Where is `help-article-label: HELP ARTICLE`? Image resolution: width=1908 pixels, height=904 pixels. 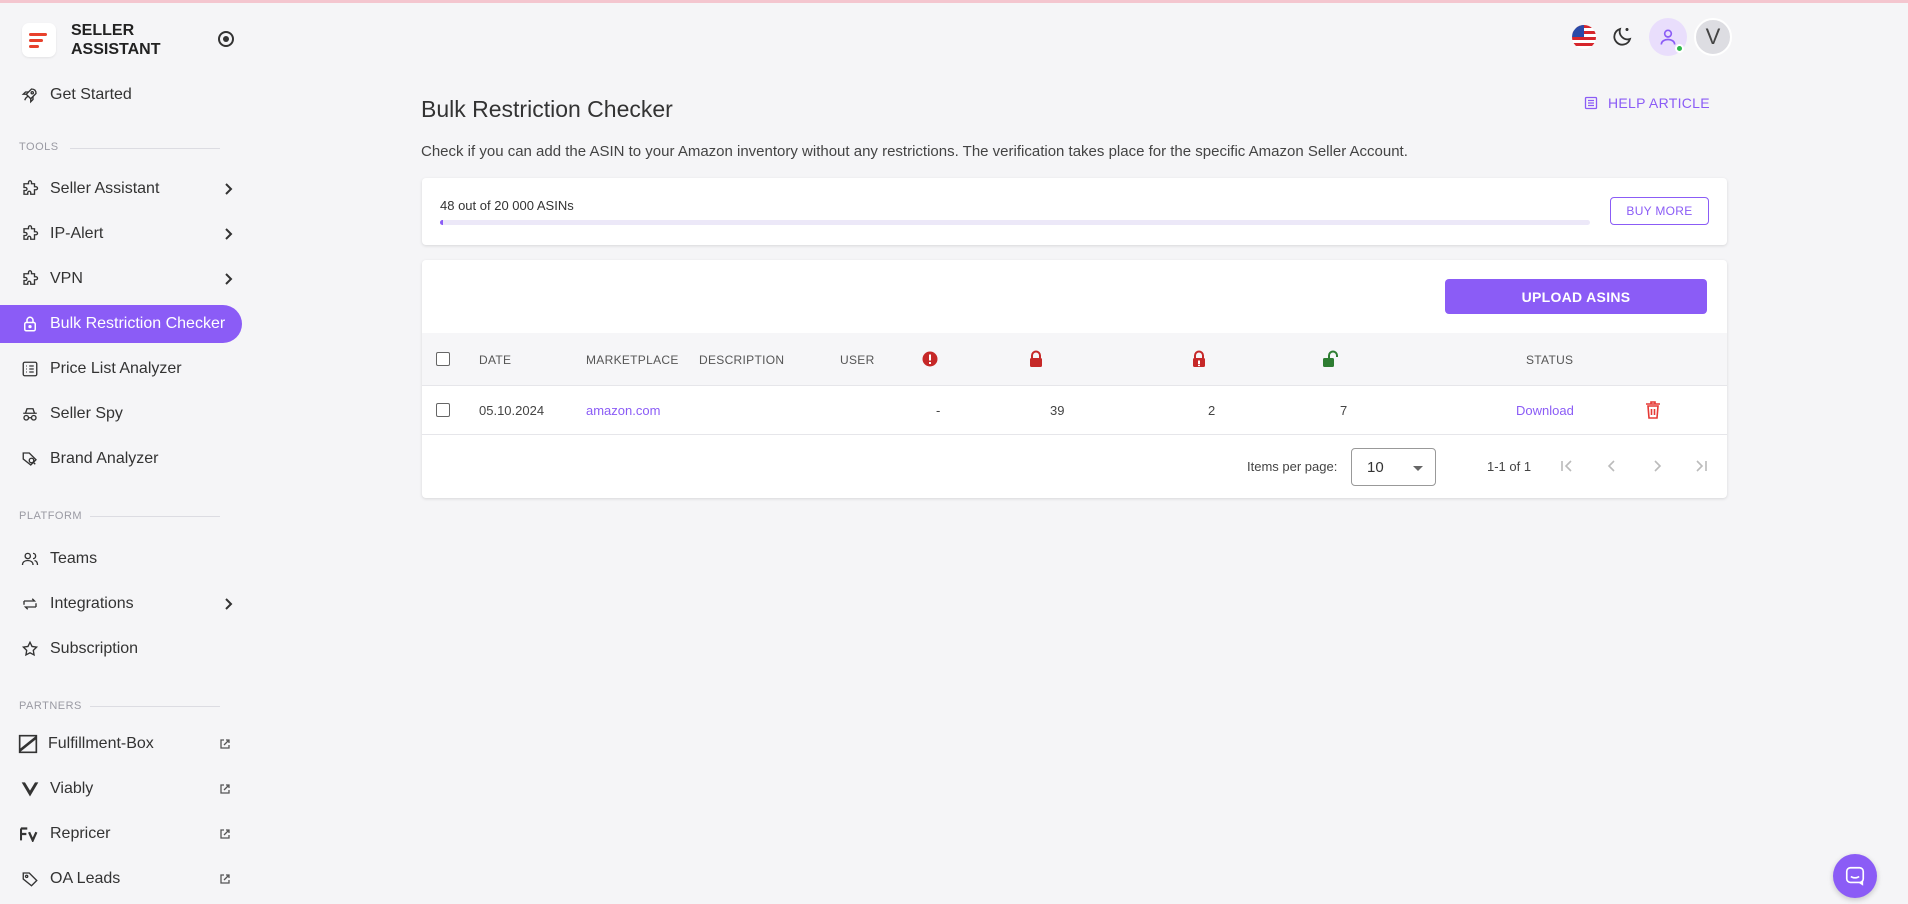
help-article-label: HELP ARTICLE is located at coordinates (1659, 103).